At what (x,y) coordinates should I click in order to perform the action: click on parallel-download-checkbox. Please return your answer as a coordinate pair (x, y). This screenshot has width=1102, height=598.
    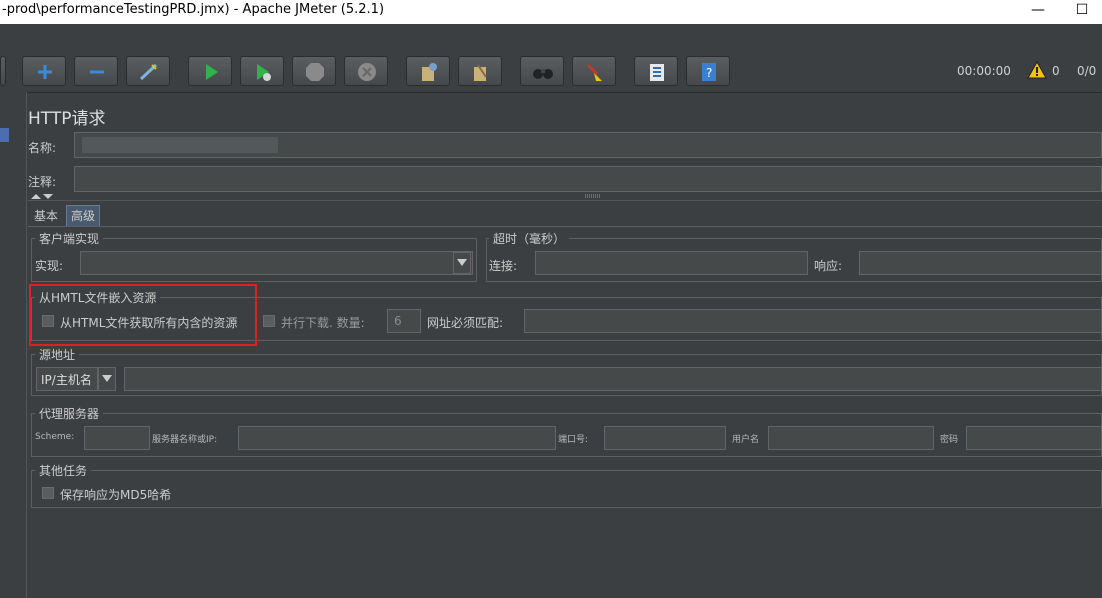
    Looking at the image, I should click on (269, 321).